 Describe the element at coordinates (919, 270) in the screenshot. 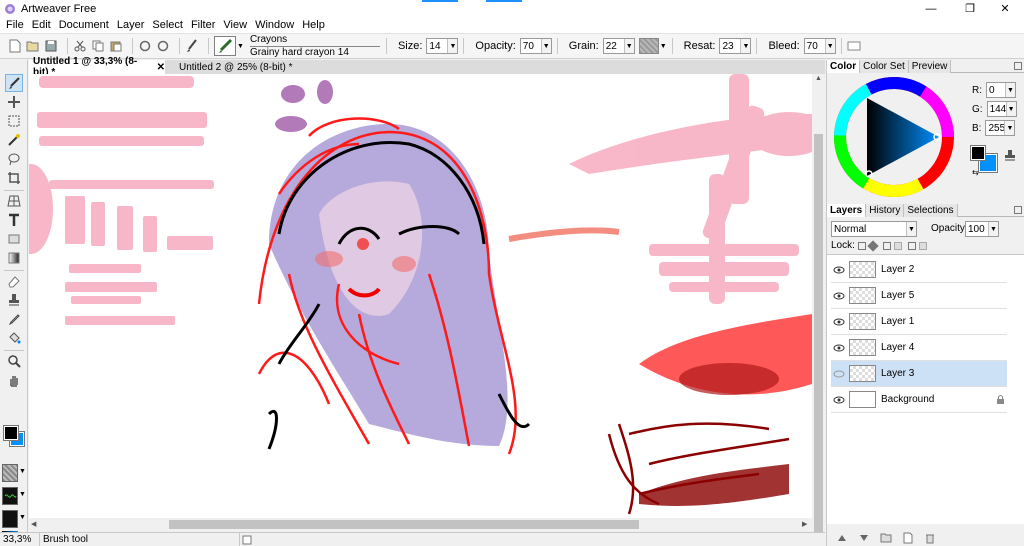

I see `layer-row: Layer 2` at that location.